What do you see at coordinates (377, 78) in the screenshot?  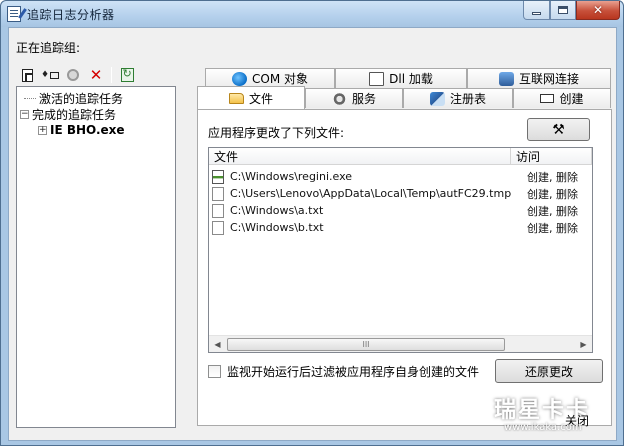 I see `dll-icon` at bounding box center [377, 78].